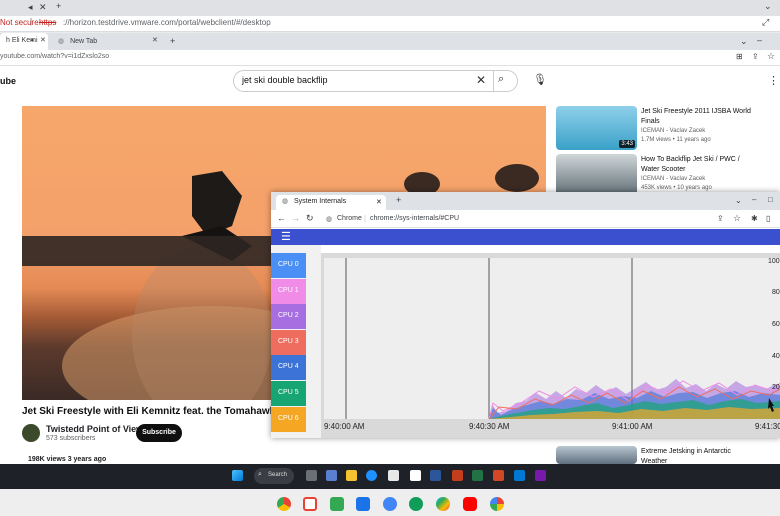 The height and width of the screenshot is (516, 780). Describe the element at coordinates (237, 475) in the screenshot. I see `start-icon` at that location.